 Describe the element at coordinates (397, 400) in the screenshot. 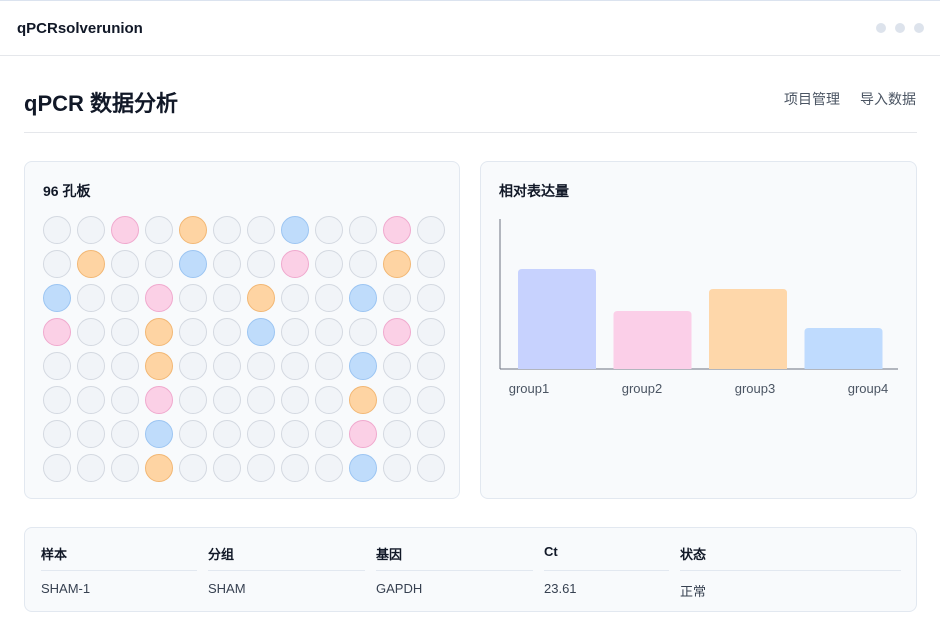

I see `well-F11` at that location.